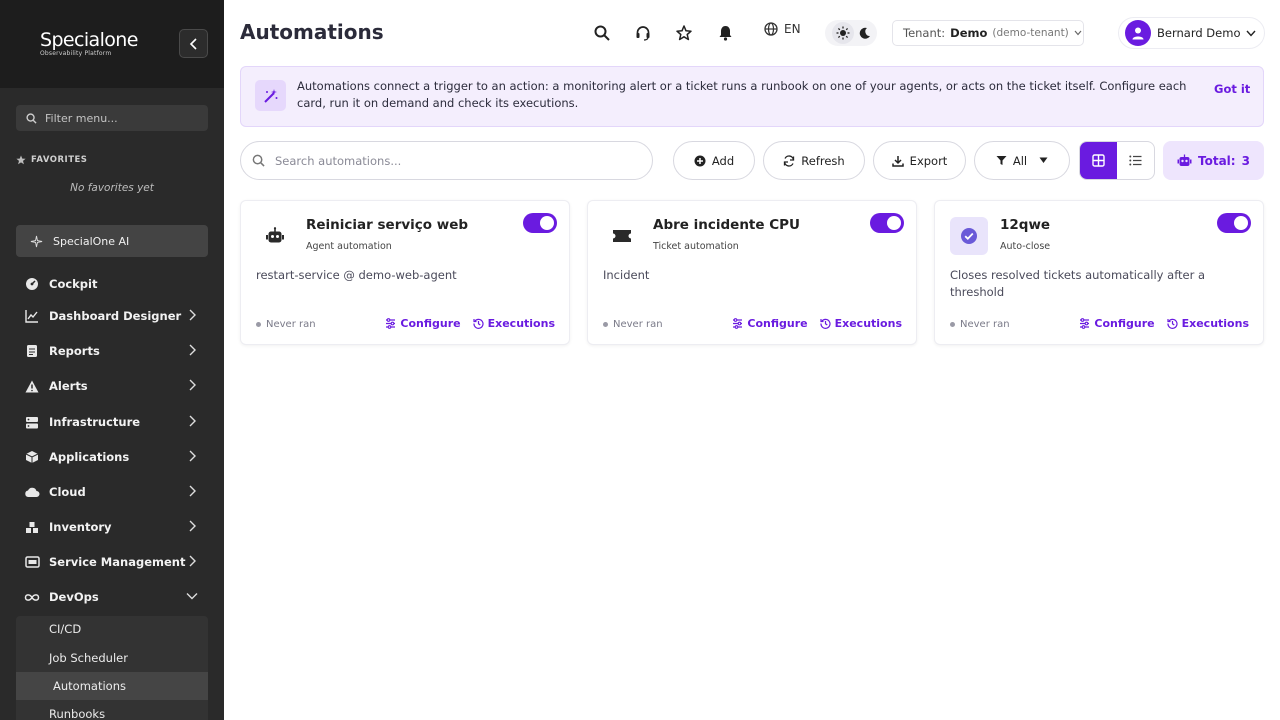  I want to click on notifications-button, so click(725, 33).